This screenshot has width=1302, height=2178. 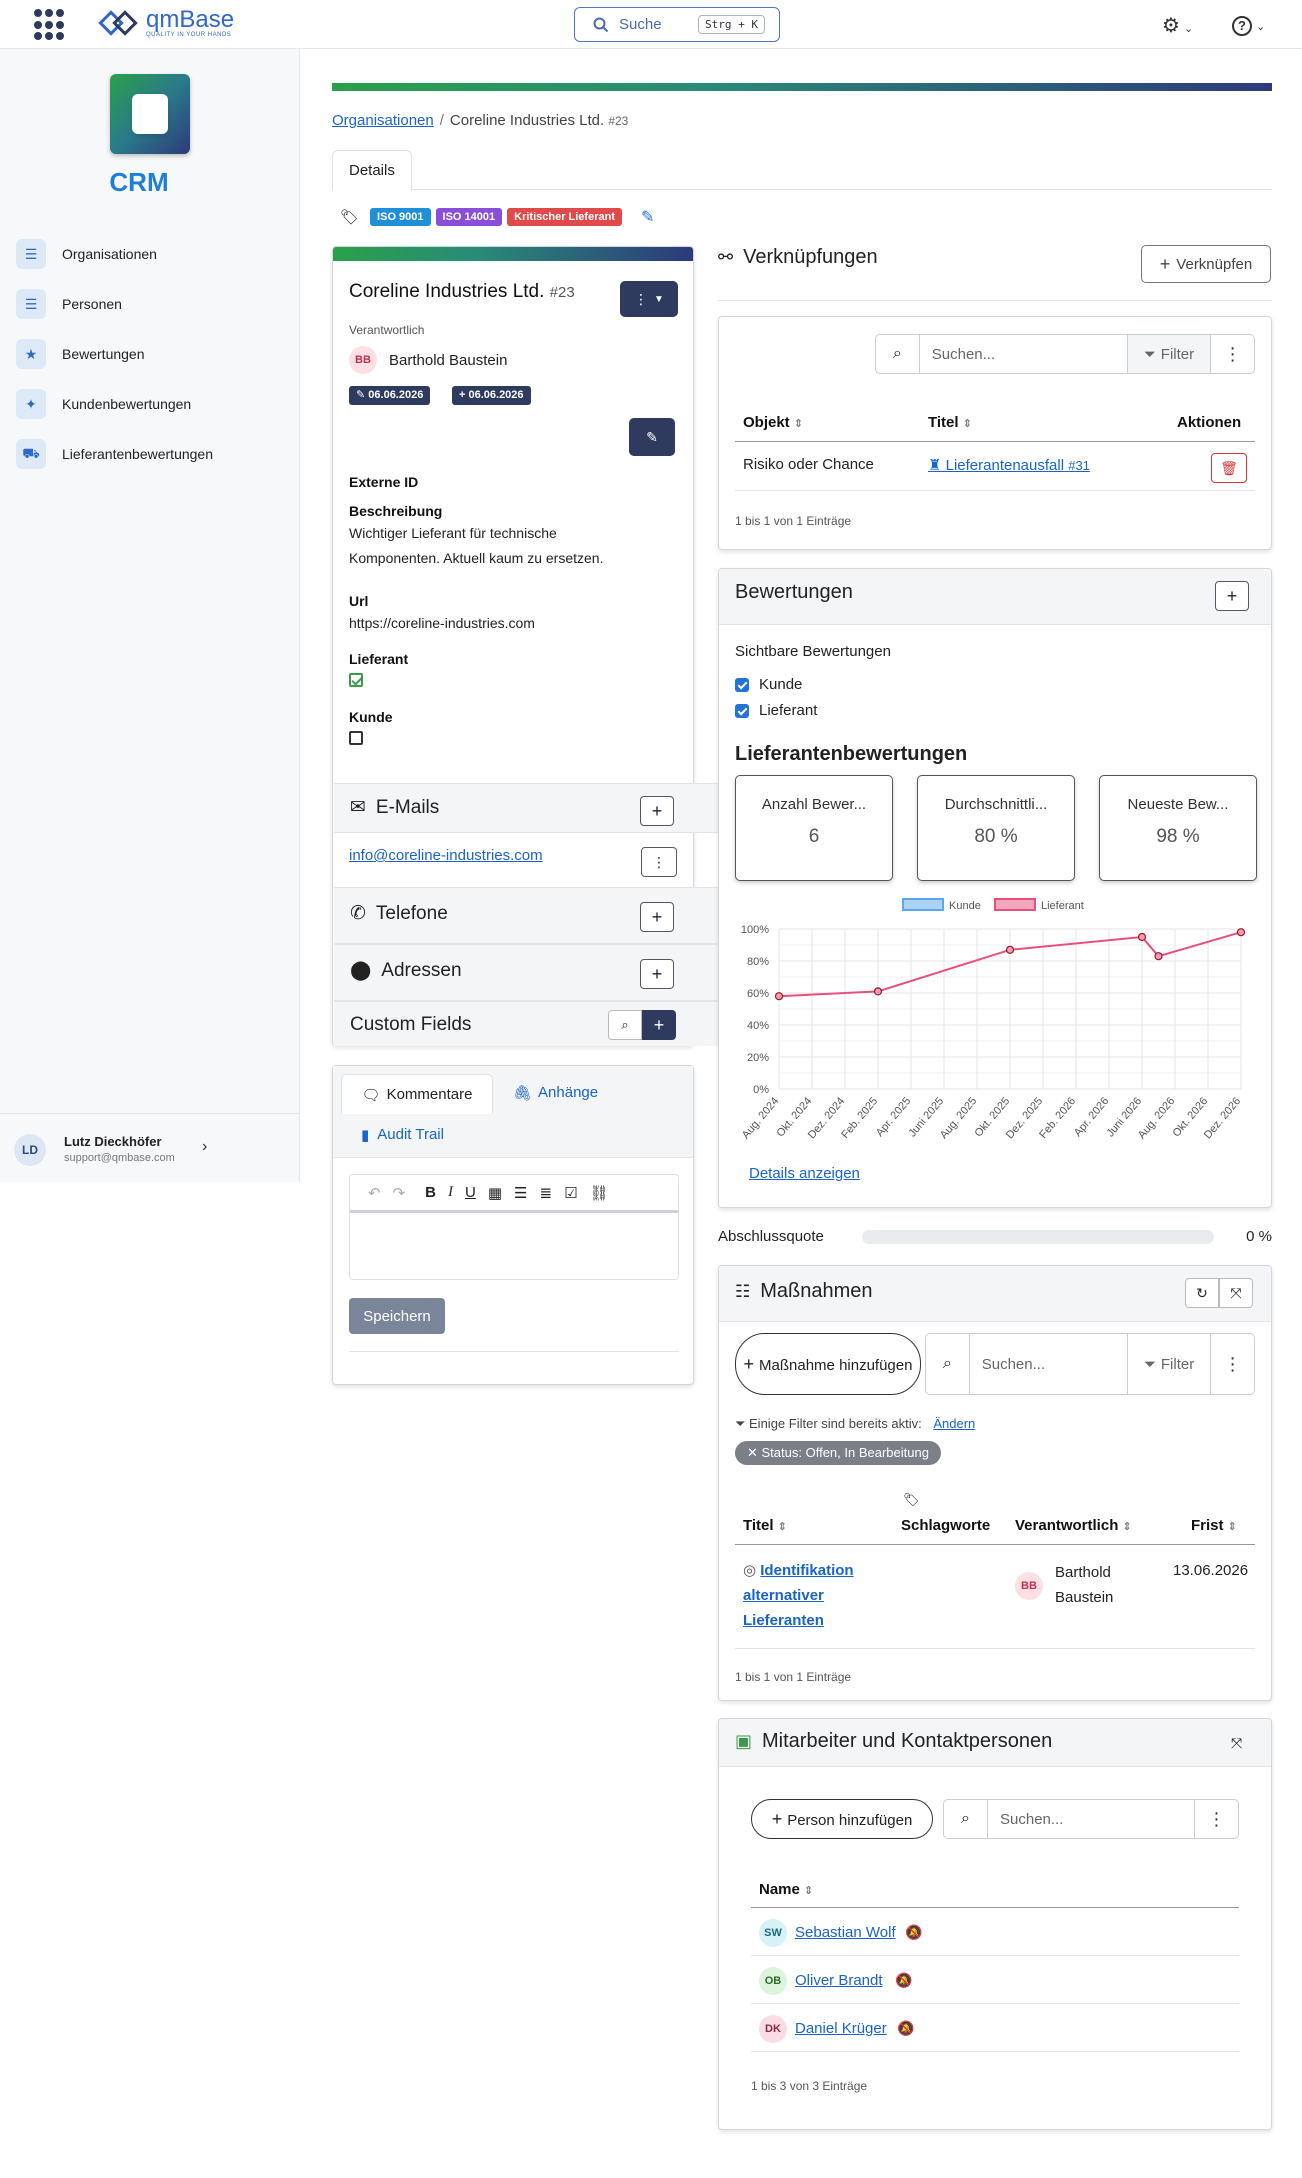 I want to click on email-options-button: ⋮, so click(x=659, y=862).